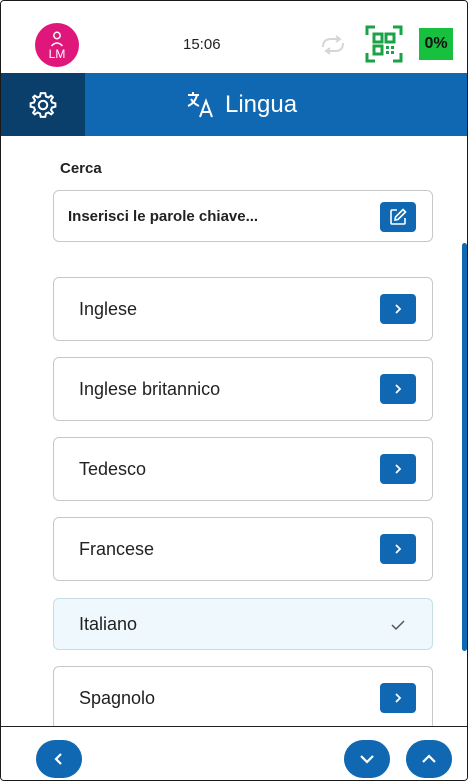 This screenshot has height=781, width=468. Describe the element at coordinates (243, 309) in the screenshot. I see `language-item-inglese: Inglese` at that location.